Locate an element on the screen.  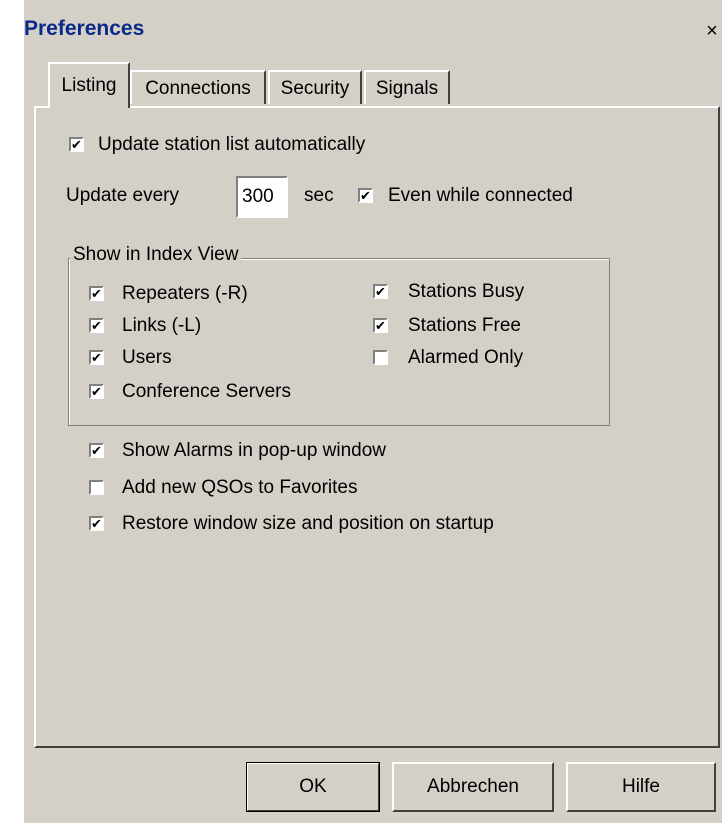
repeaters-label: Repeaters (-R) is located at coordinates (185, 293).